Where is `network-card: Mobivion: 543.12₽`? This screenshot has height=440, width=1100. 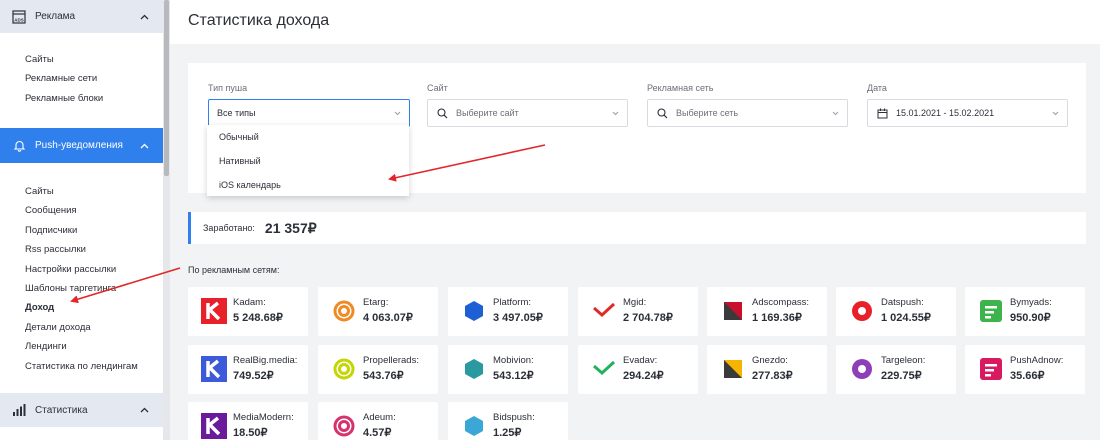 network-card: Mobivion: 543.12₽ is located at coordinates (508, 369).